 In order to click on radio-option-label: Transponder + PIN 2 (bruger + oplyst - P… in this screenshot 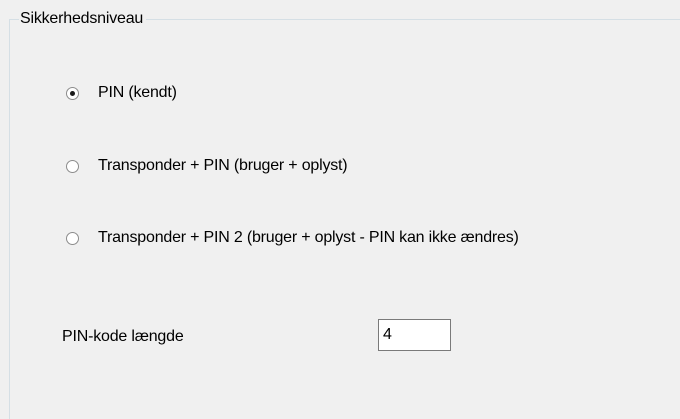, I will do `click(308, 237)`.